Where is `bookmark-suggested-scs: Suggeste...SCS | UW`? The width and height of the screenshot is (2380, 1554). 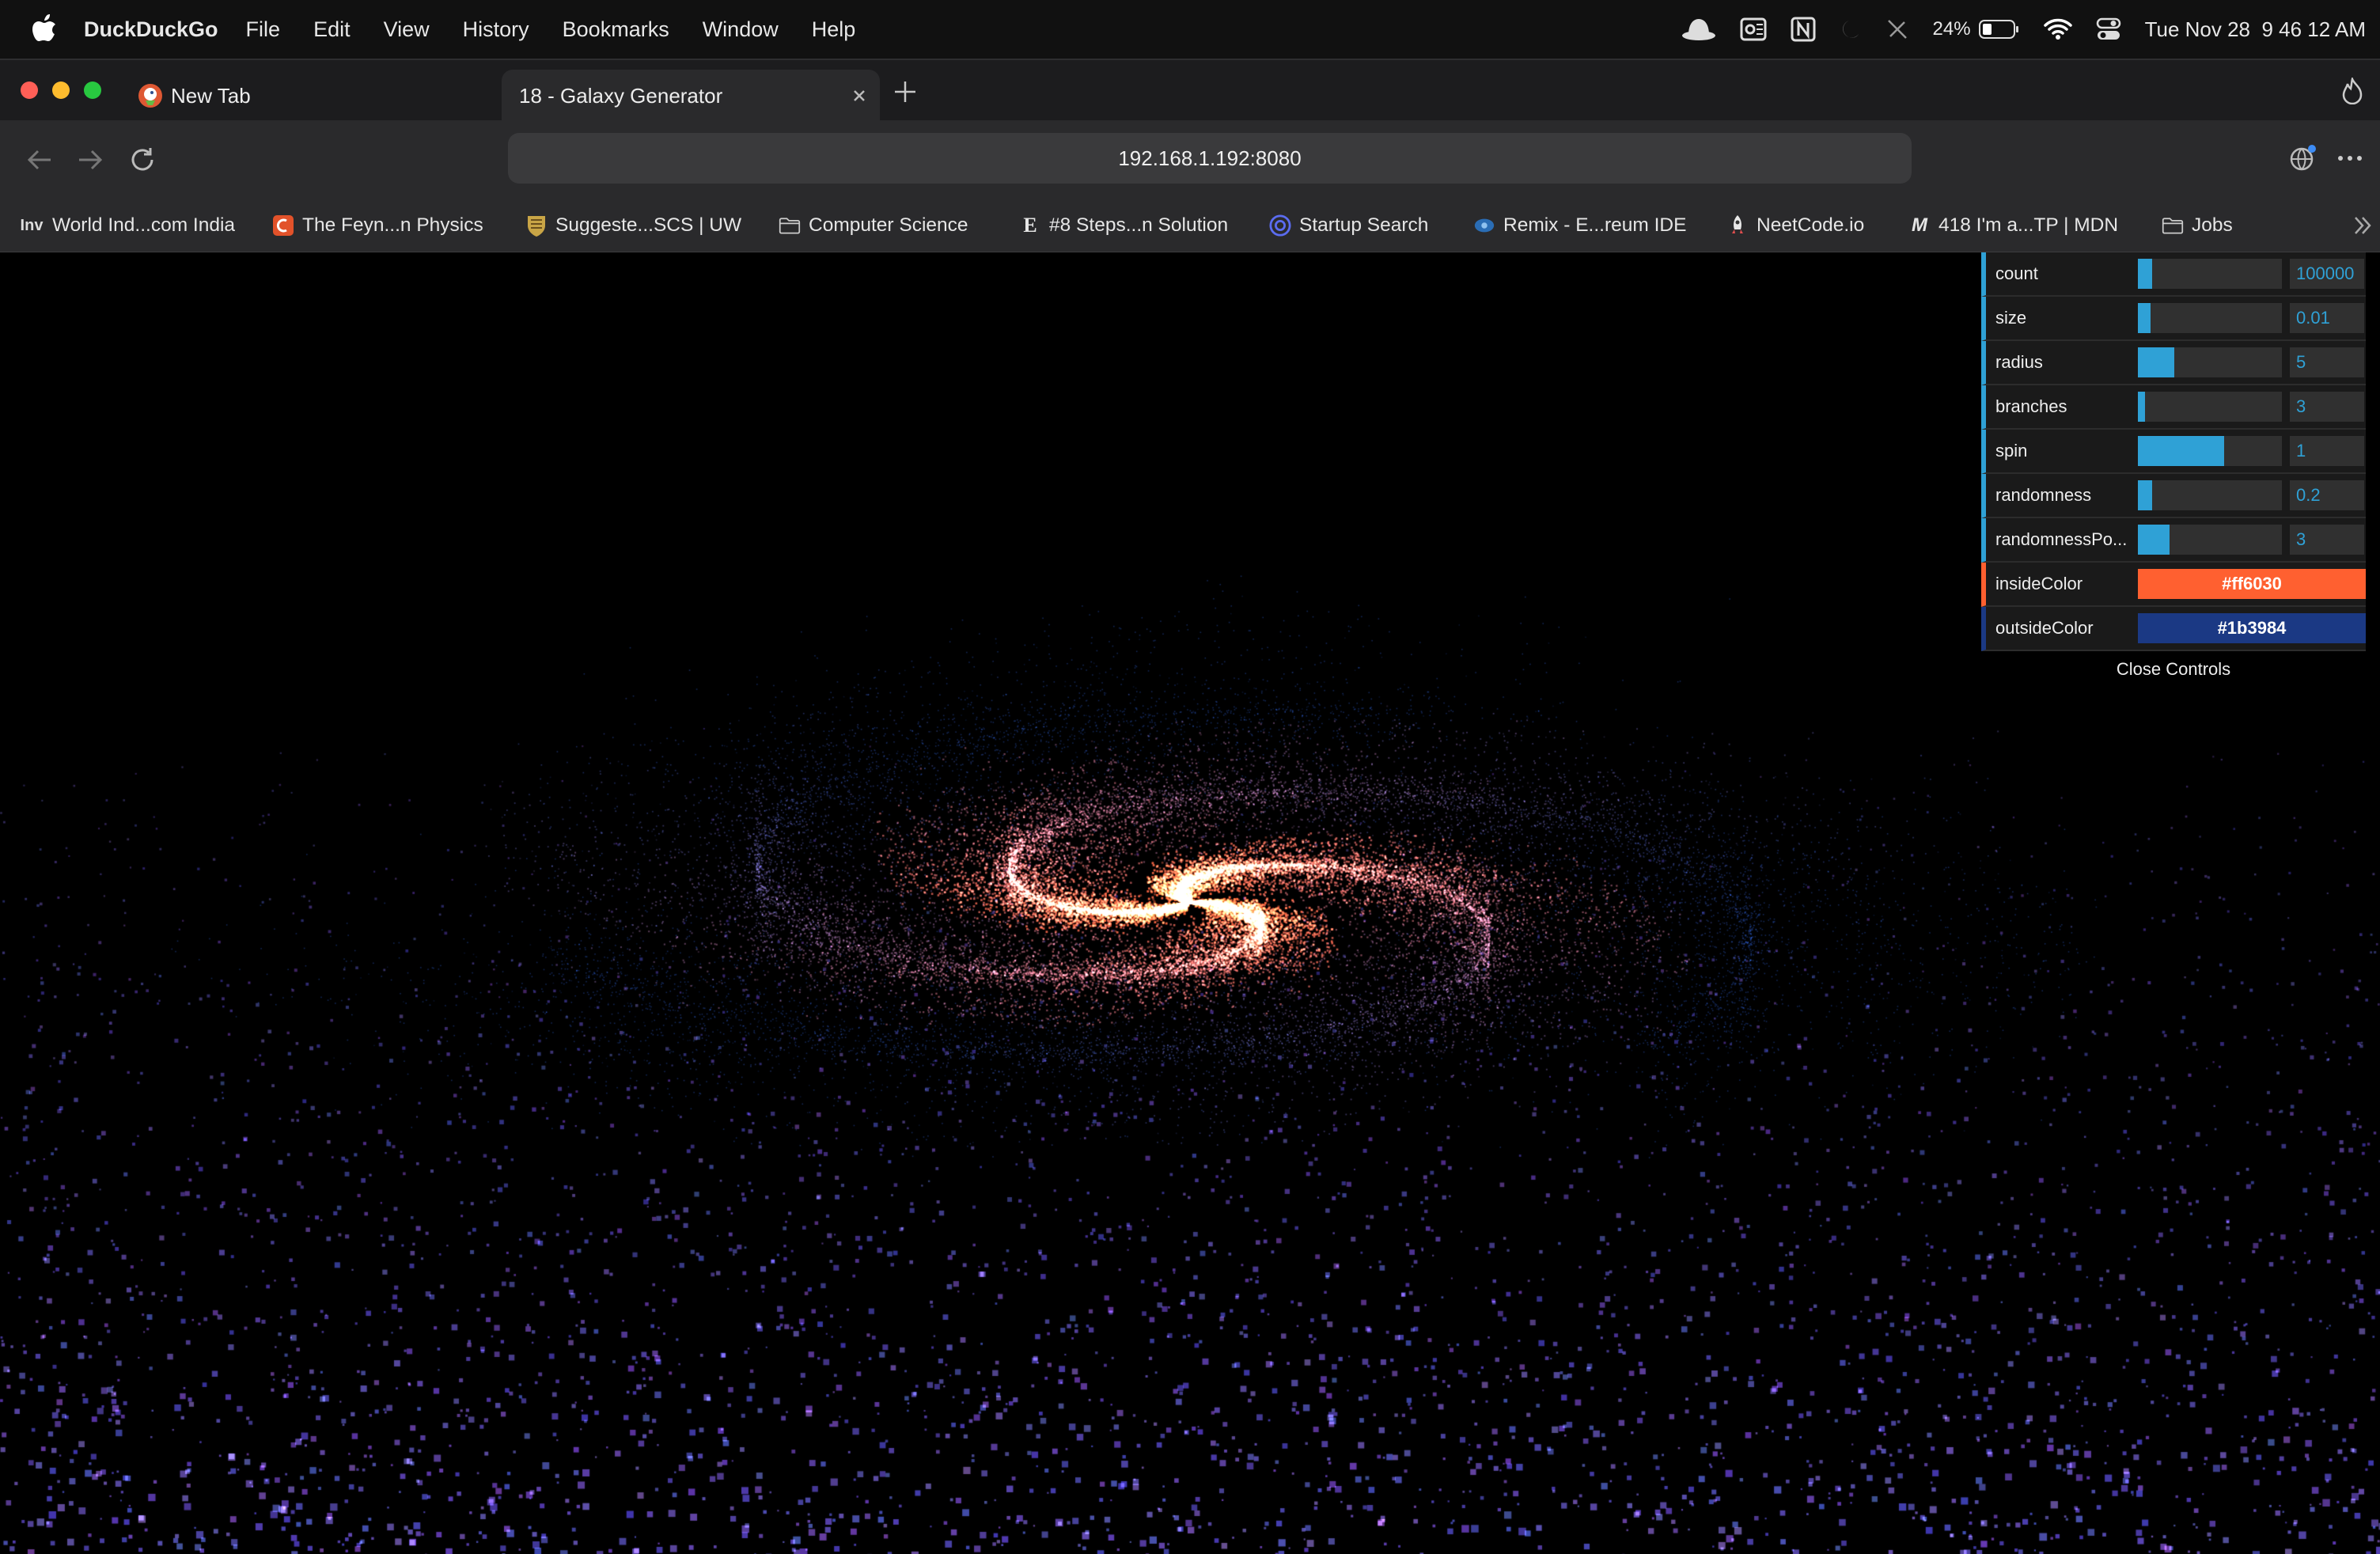 bookmark-suggested-scs: Suggeste...SCS | UW is located at coordinates (633, 225).